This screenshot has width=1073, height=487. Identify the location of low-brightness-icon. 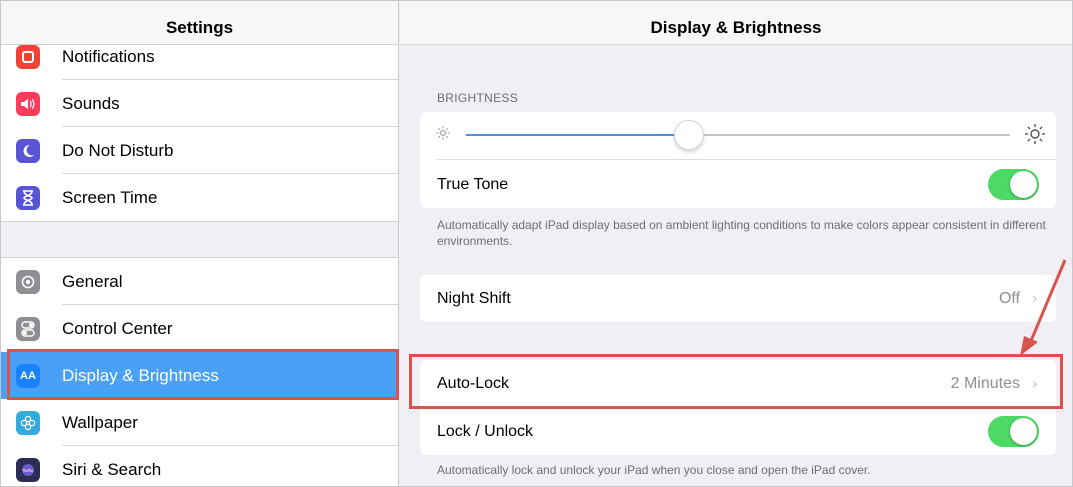
(443, 135).